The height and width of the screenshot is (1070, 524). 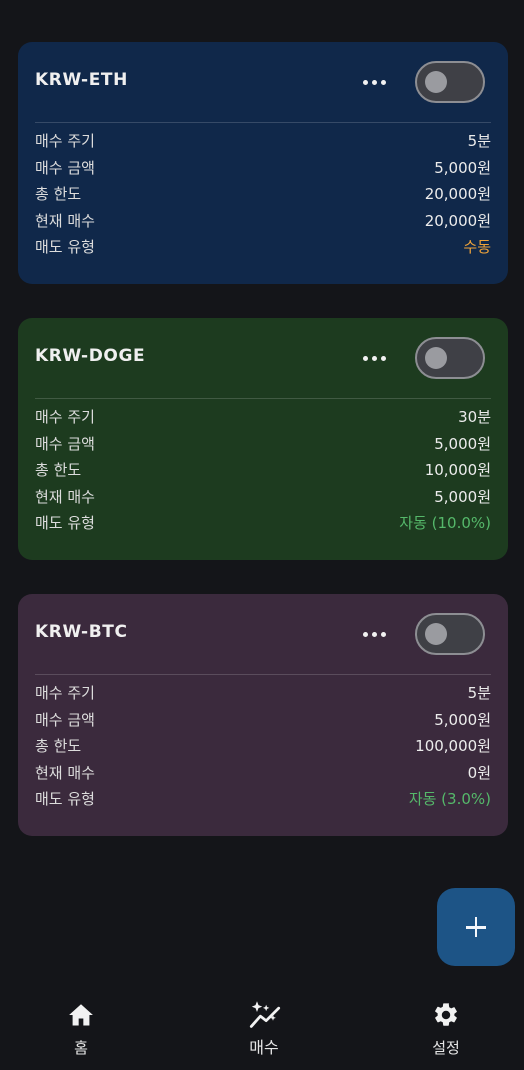 I want to click on detail-row-limit: 총 한도 20,000원, so click(x=263, y=194).